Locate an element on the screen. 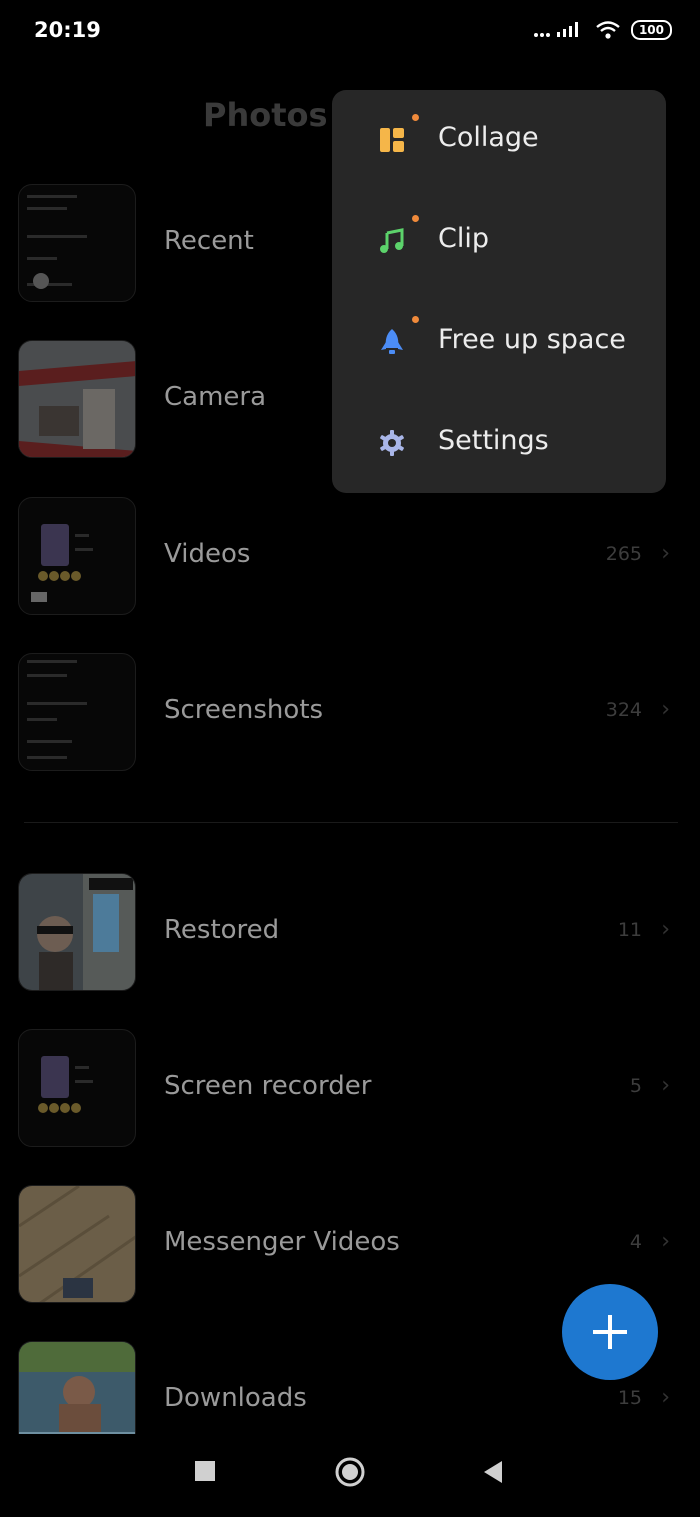 This screenshot has width=700, height=1517. navigation-bar is located at coordinates (350, 1475).